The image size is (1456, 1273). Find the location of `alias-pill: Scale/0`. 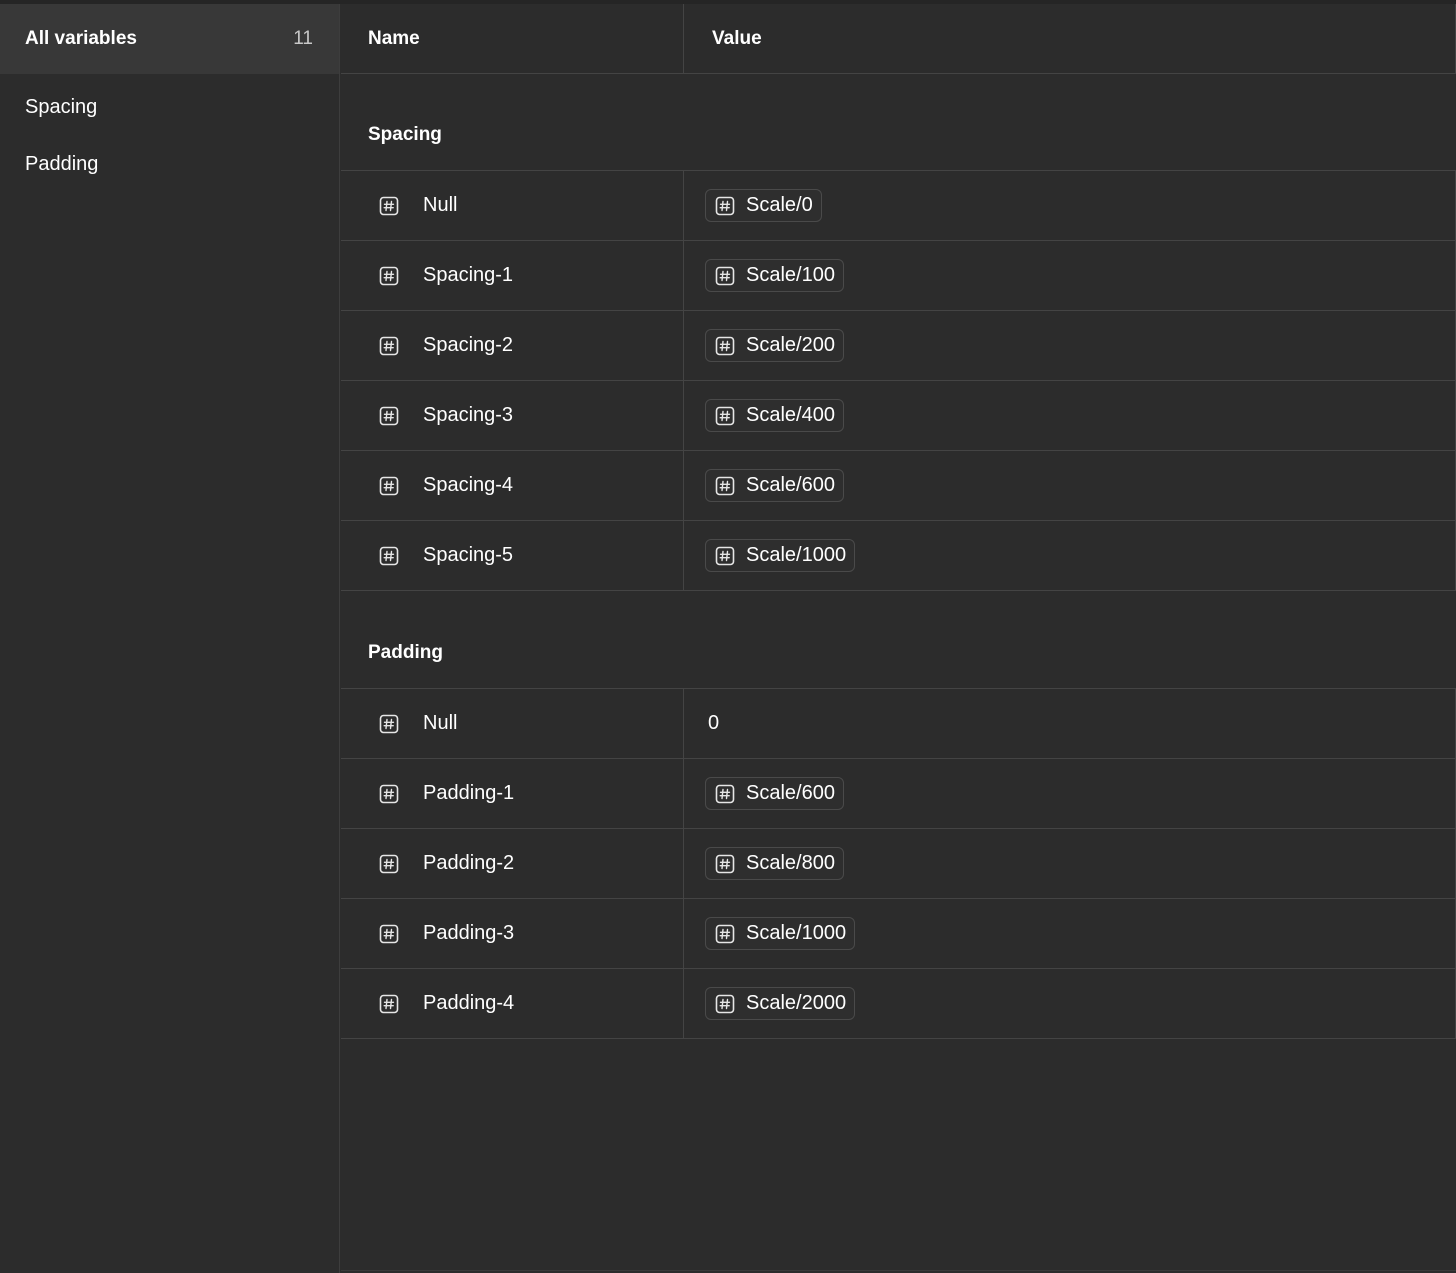

alias-pill: Scale/0 is located at coordinates (763, 205).